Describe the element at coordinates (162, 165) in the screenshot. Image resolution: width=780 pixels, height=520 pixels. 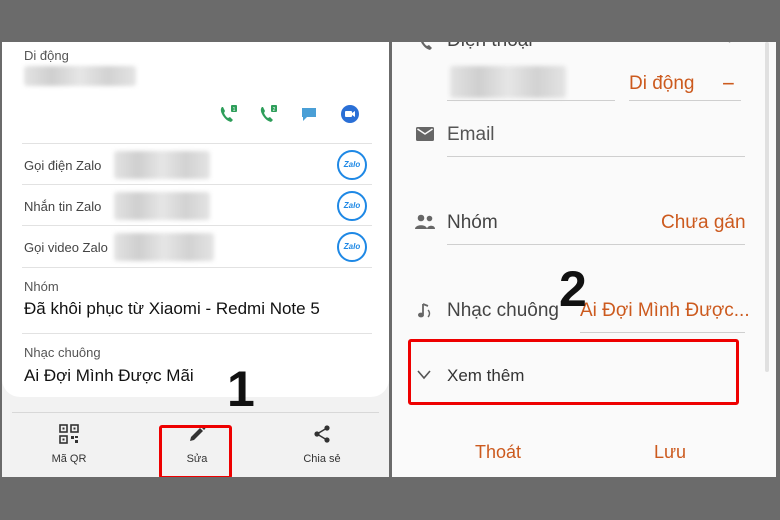
I see `zalo-call-number-redacted` at that location.